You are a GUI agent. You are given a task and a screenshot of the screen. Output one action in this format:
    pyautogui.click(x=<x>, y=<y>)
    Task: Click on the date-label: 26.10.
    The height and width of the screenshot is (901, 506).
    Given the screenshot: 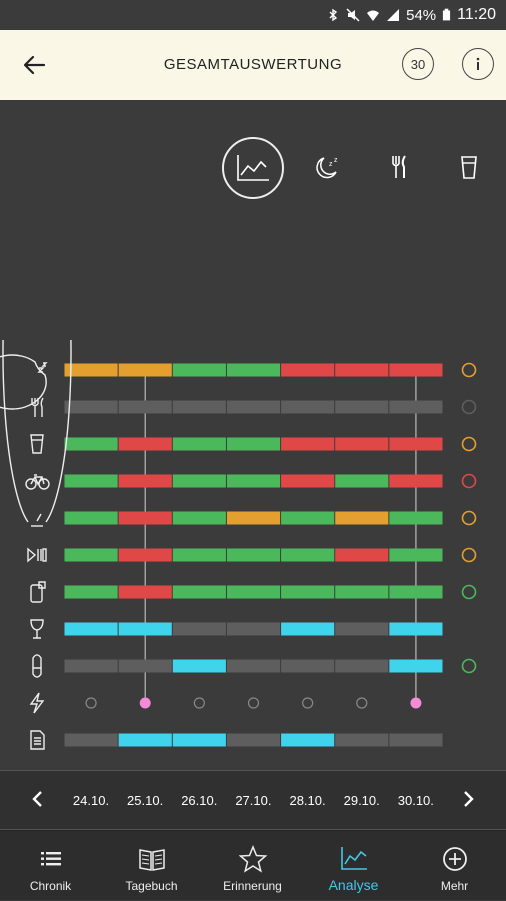 What is the action you would take?
    pyautogui.click(x=199, y=800)
    